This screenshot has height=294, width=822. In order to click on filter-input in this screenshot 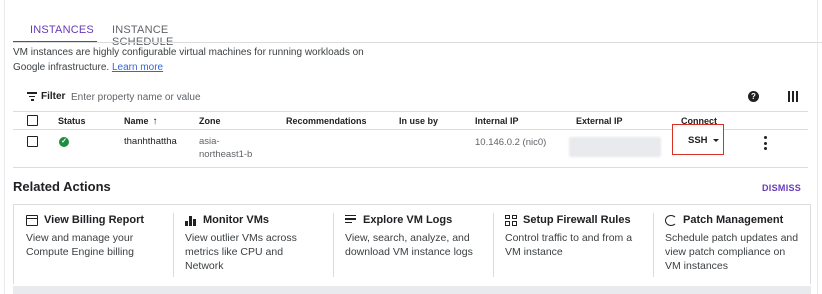, I will do `click(221, 97)`.